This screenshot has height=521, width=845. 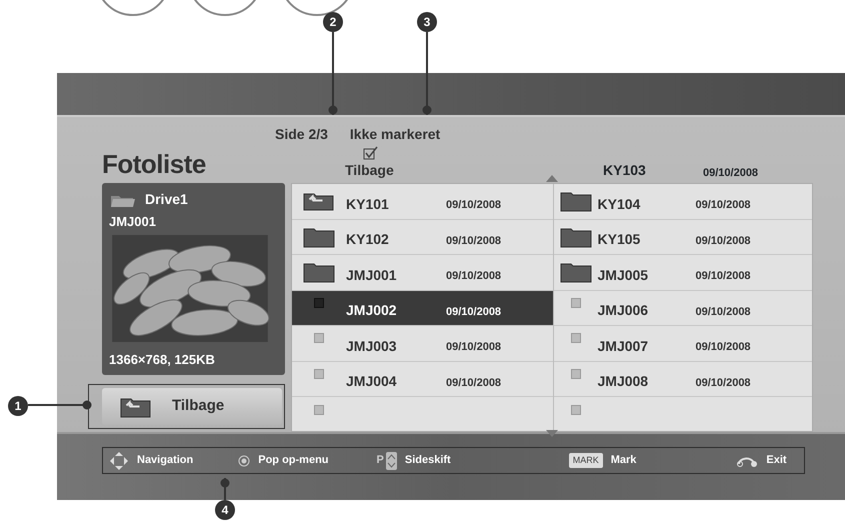 I want to click on image-info: 1366×768, 125KB, so click(x=162, y=359).